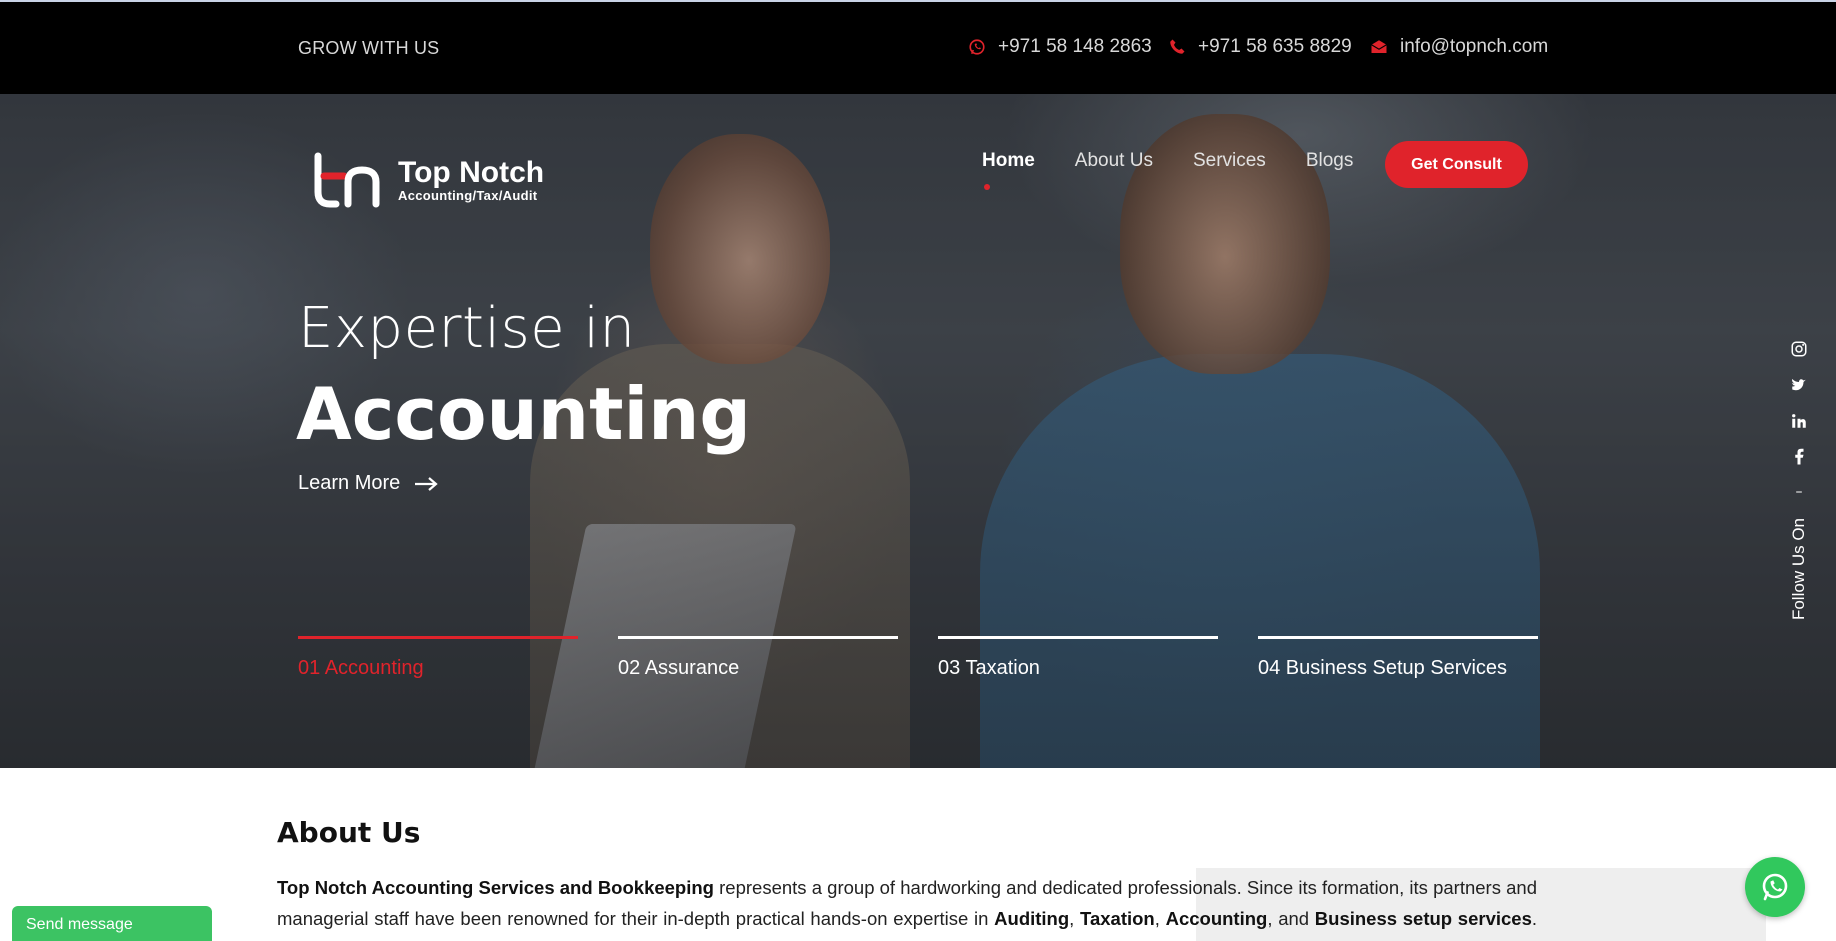  What do you see at coordinates (1799, 421) in the screenshot?
I see `linkedin-icon` at bounding box center [1799, 421].